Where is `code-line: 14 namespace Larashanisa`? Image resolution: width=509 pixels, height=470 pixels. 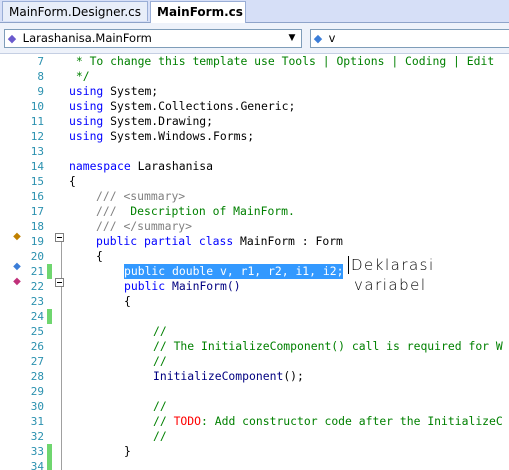 code-line: 14 namespace Larashanisa is located at coordinates (254, 166).